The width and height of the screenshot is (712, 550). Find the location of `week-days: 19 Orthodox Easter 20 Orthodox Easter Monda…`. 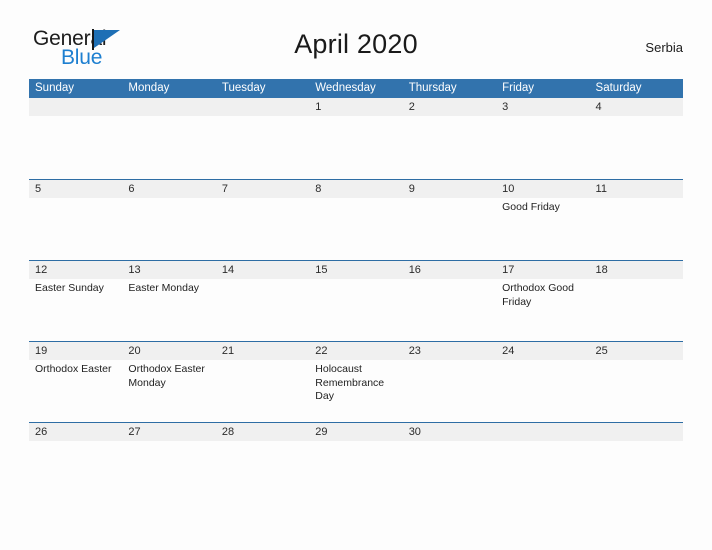

week-days: 19 Orthodox Easter 20 Orthodox Easter Monda… is located at coordinates (356, 382).